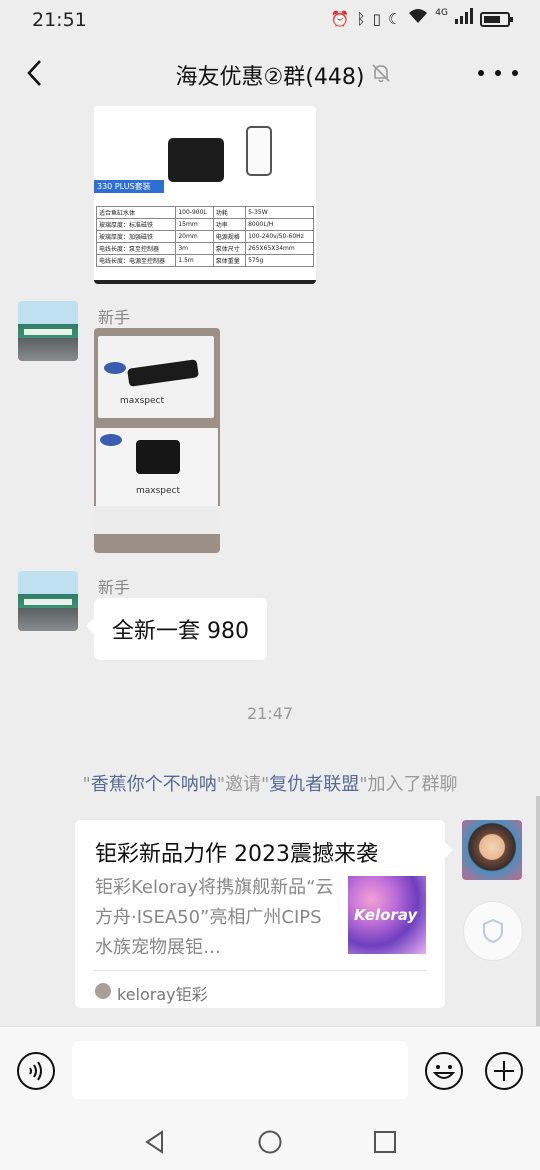 The height and width of the screenshot is (1170, 540). I want to click on table-row: 电线长度：泵至控制器 3m 泵体尺寸 265X65X34mm, so click(204, 248).